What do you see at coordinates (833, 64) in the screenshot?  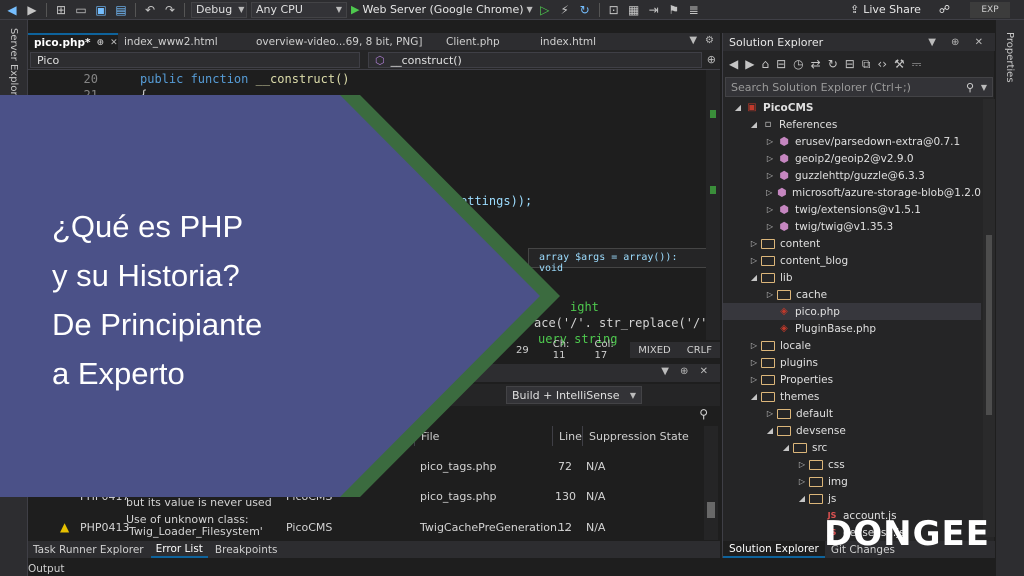 I see `refresh-icon: ↻` at bounding box center [833, 64].